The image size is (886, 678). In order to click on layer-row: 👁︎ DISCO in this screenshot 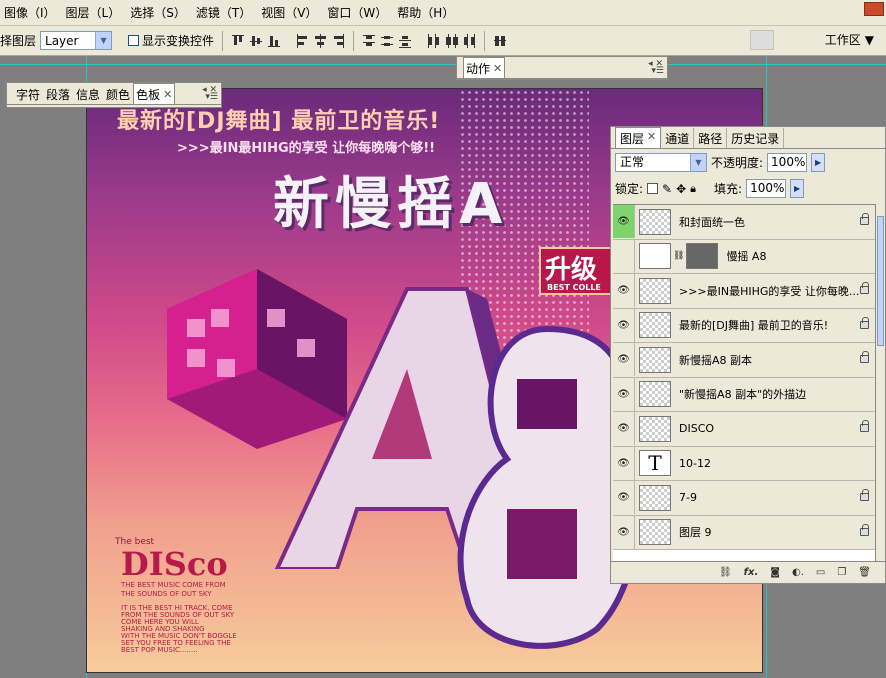, I will do `click(745, 429)`.